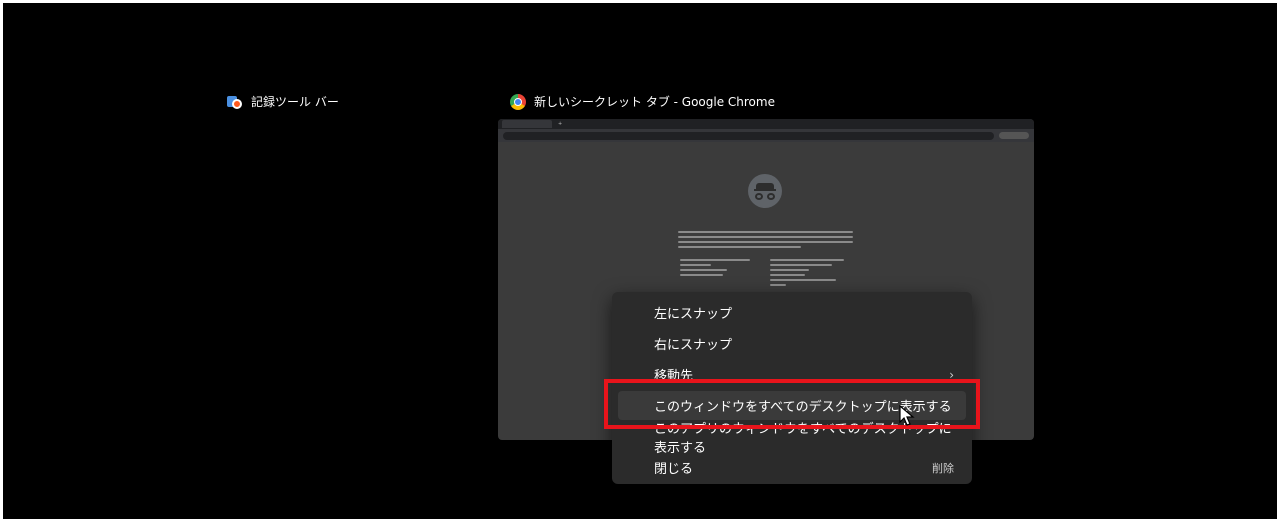  What do you see at coordinates (943, 468) in the screenshot?
I see `close-shortcut: 削除` at bounding box center [943, 468].